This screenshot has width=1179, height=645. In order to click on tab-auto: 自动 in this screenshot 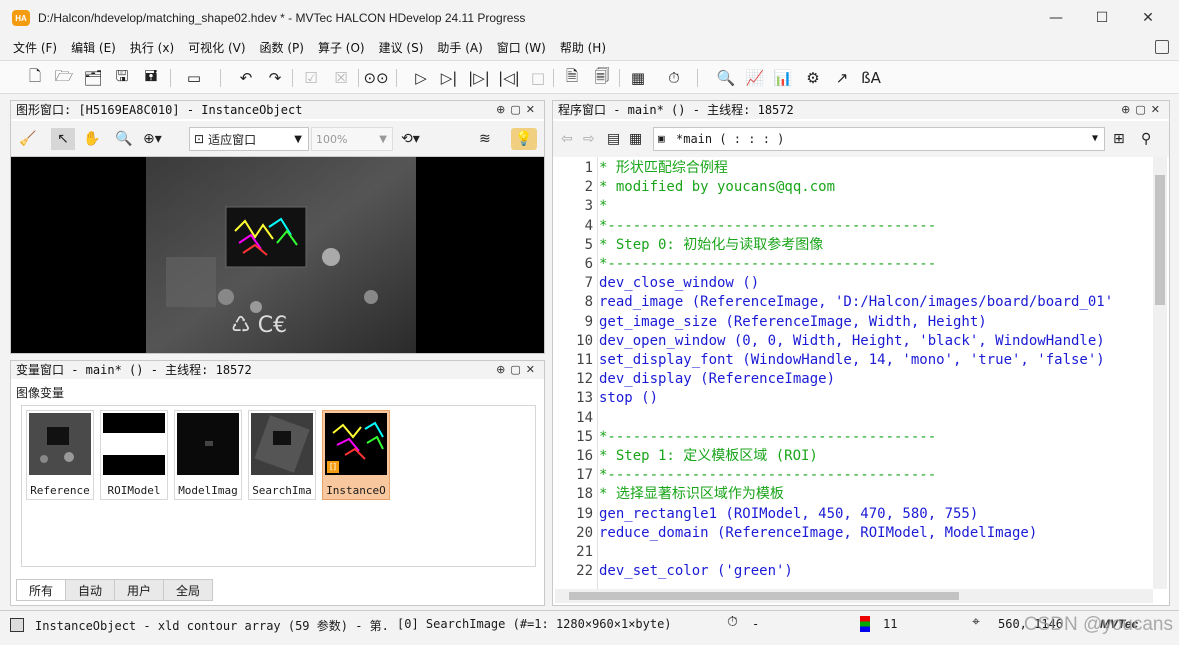, I will do `click(90, 590)`.